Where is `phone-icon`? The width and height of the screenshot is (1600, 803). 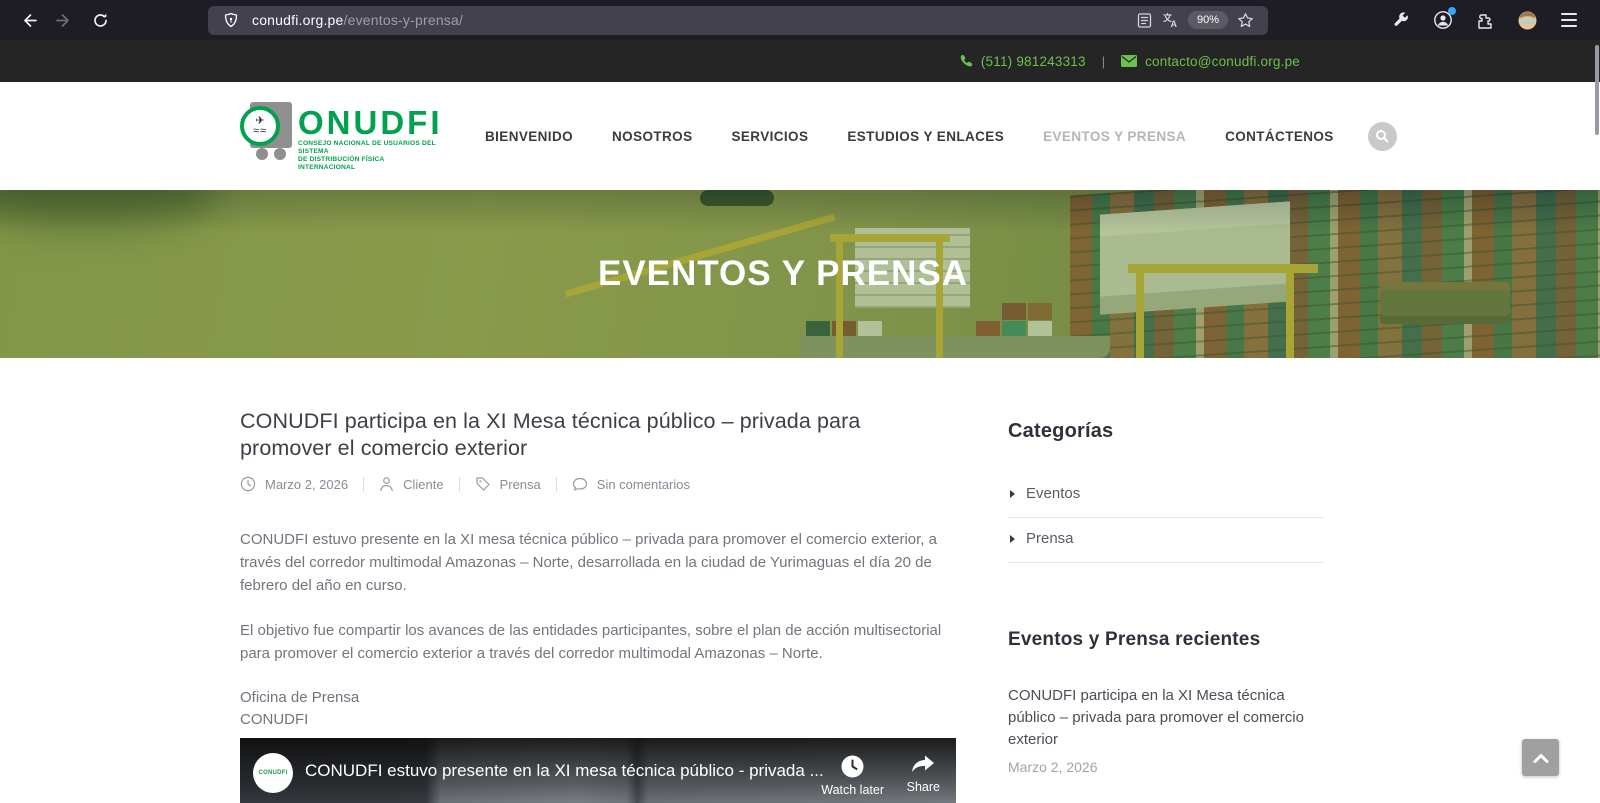 phone-icon is located at coordinates (966, 61).